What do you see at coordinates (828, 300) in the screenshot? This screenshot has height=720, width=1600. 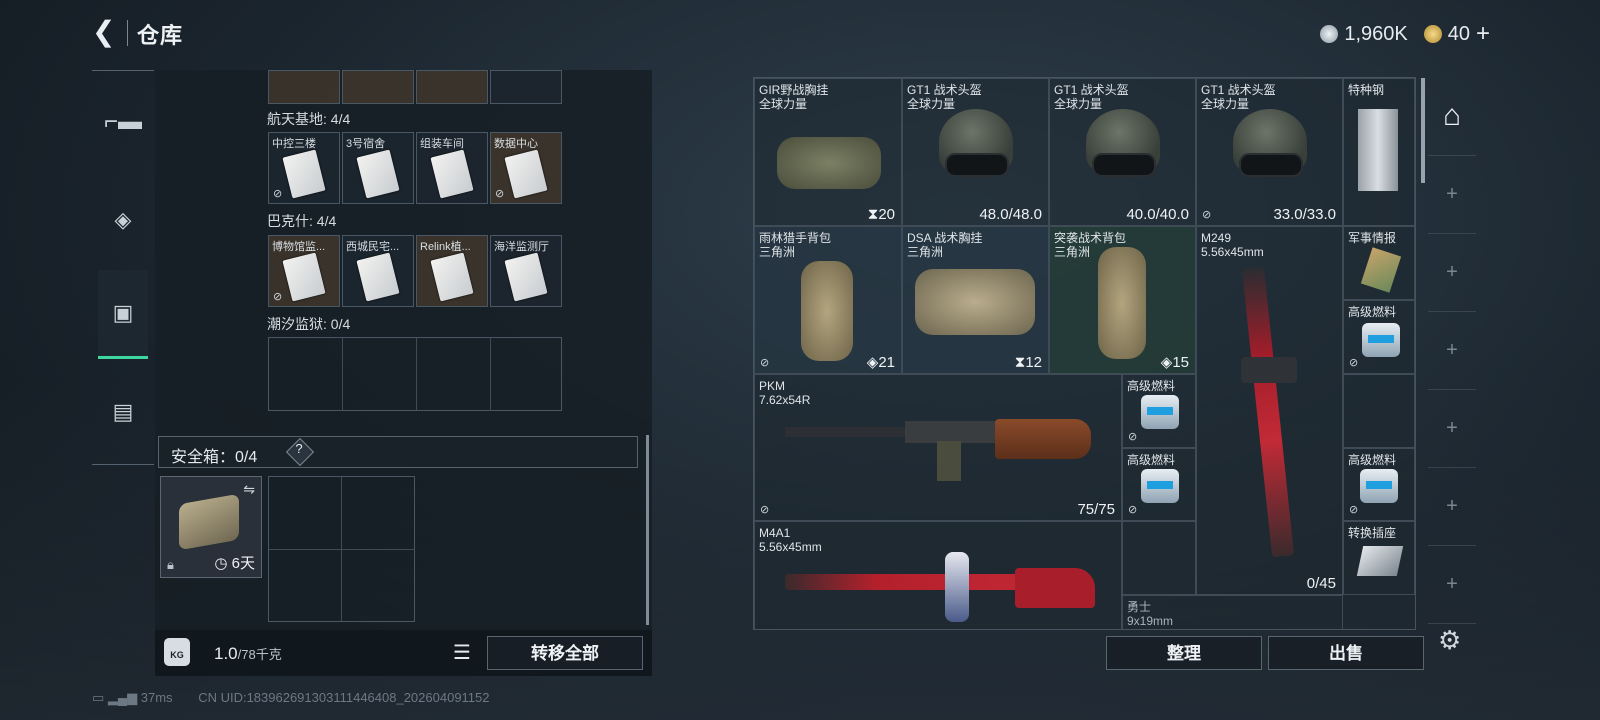 I see `item-rainforest-backpack: 雨林猎手背包 三角洲 ⊘ ◈21` at bounding box center [828, 300].